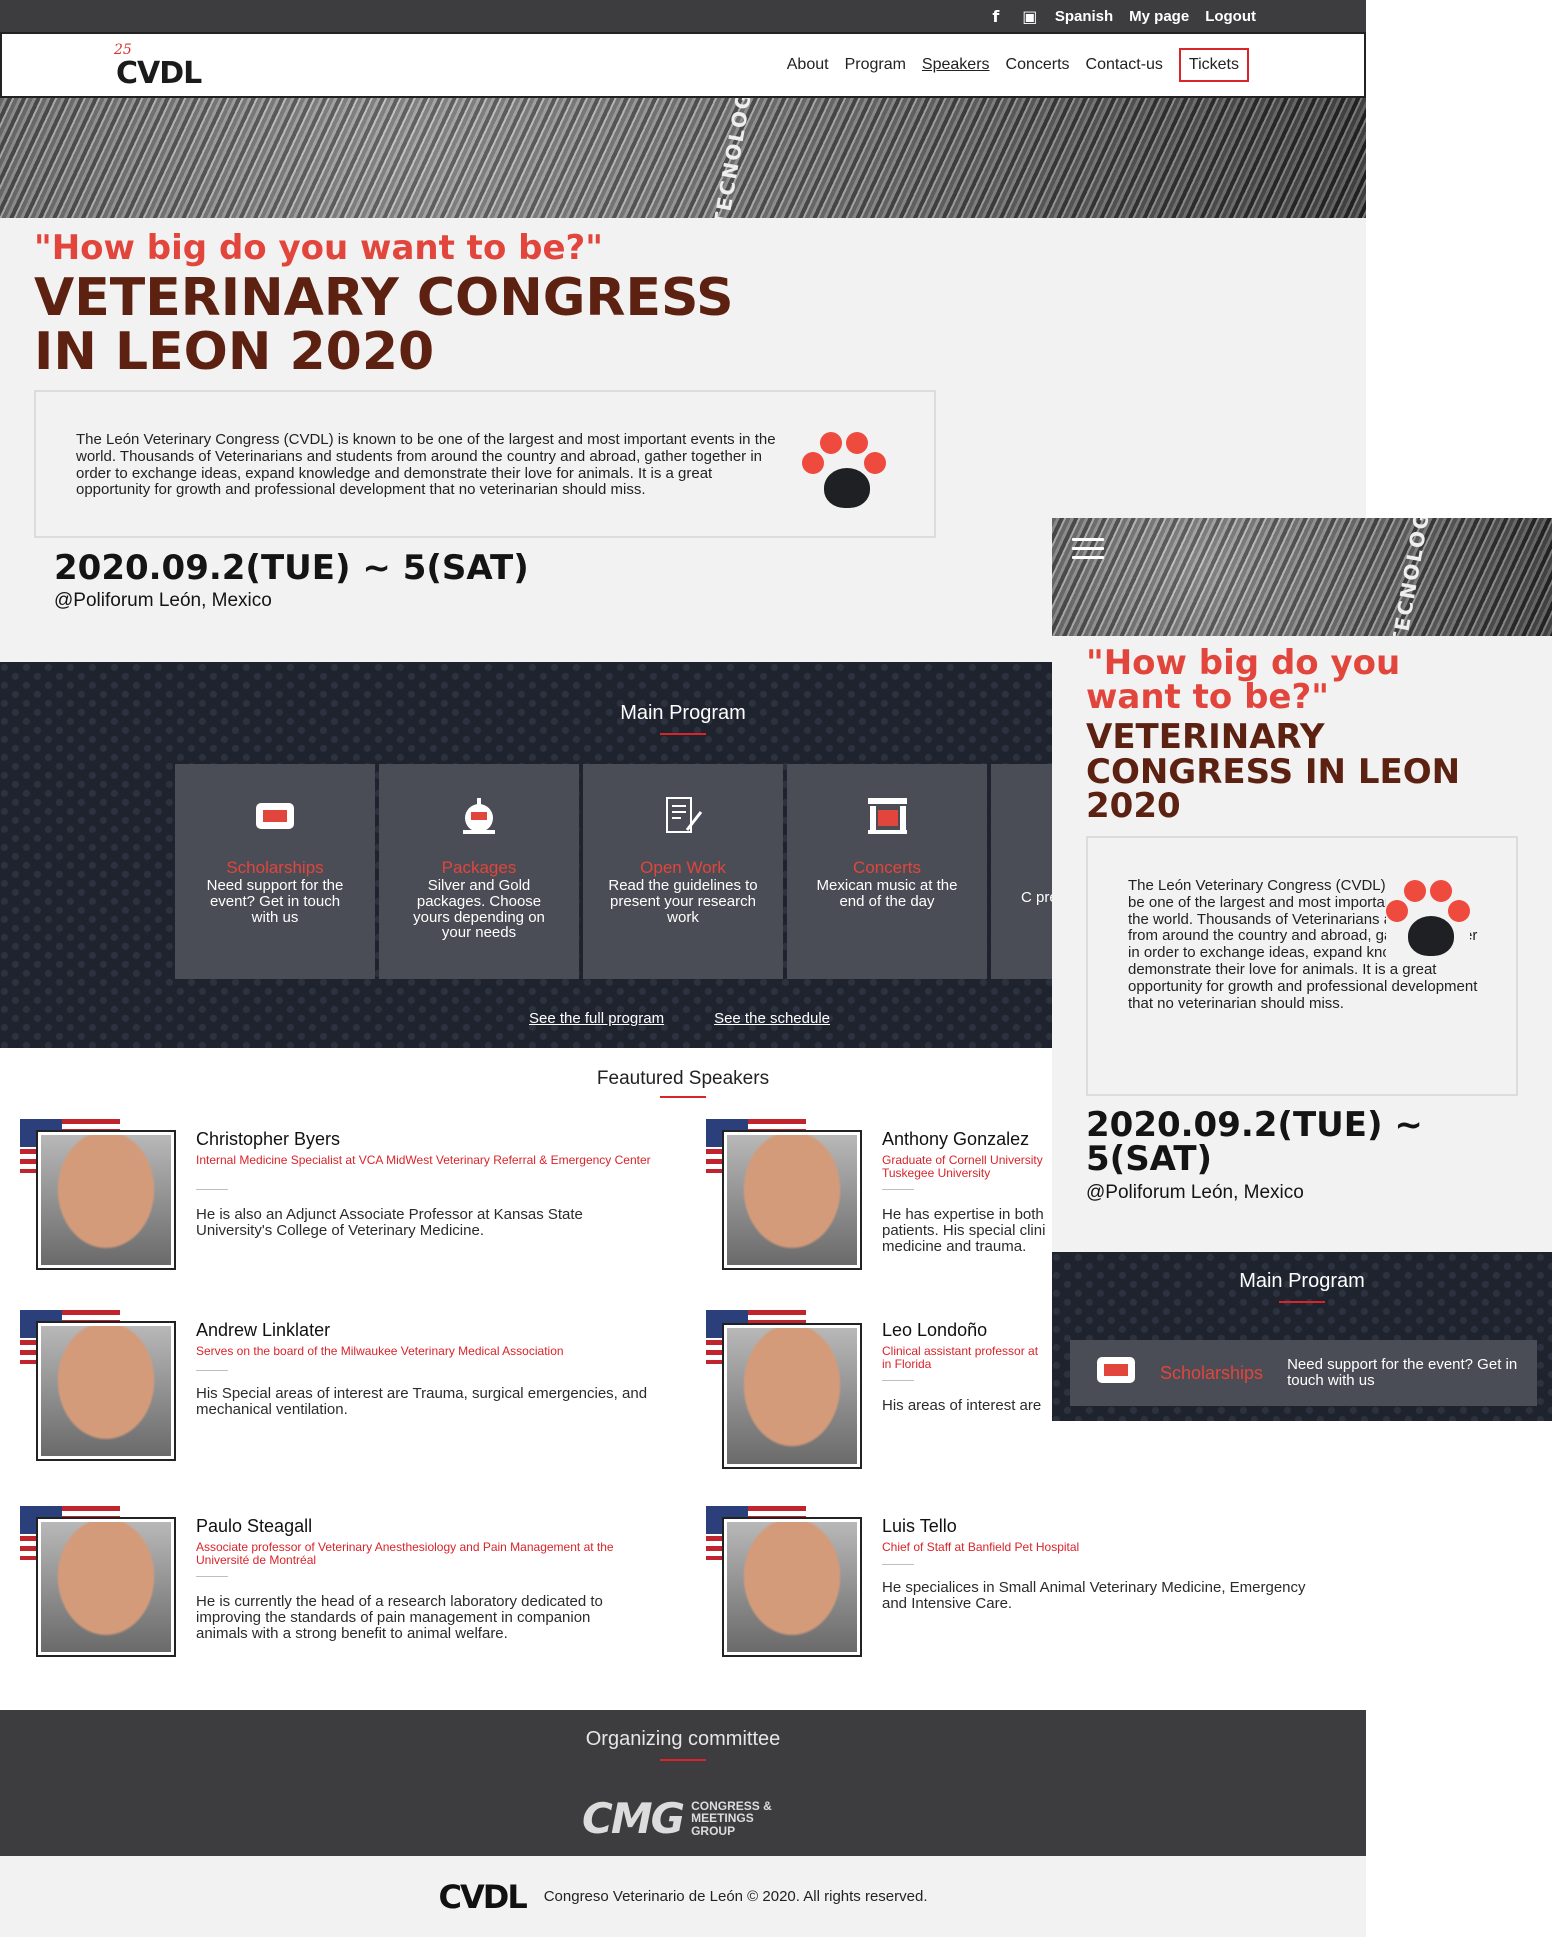  I want to click on nav-contact: Contact-us, so click(1124, 65).